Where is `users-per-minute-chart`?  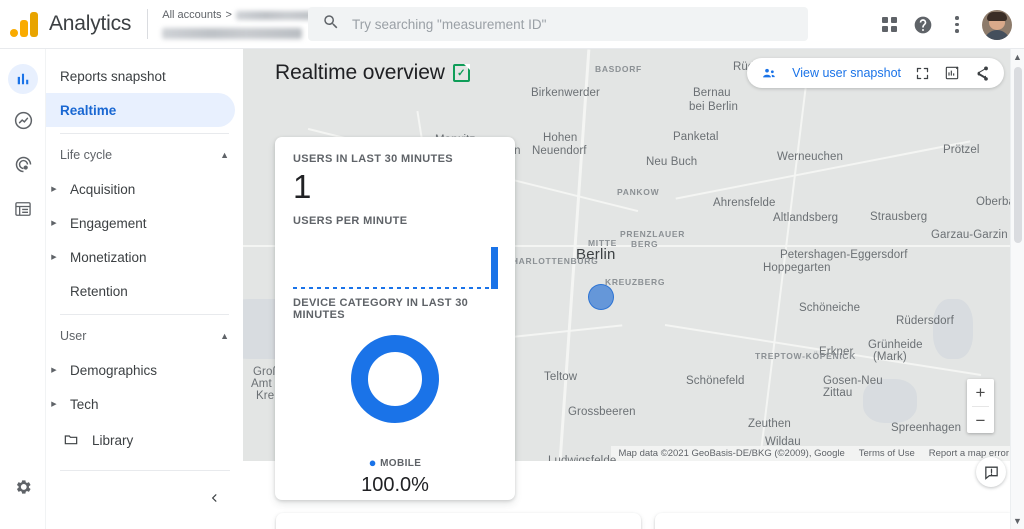
users-per-minute-chart is located at coordinates (396, 266).